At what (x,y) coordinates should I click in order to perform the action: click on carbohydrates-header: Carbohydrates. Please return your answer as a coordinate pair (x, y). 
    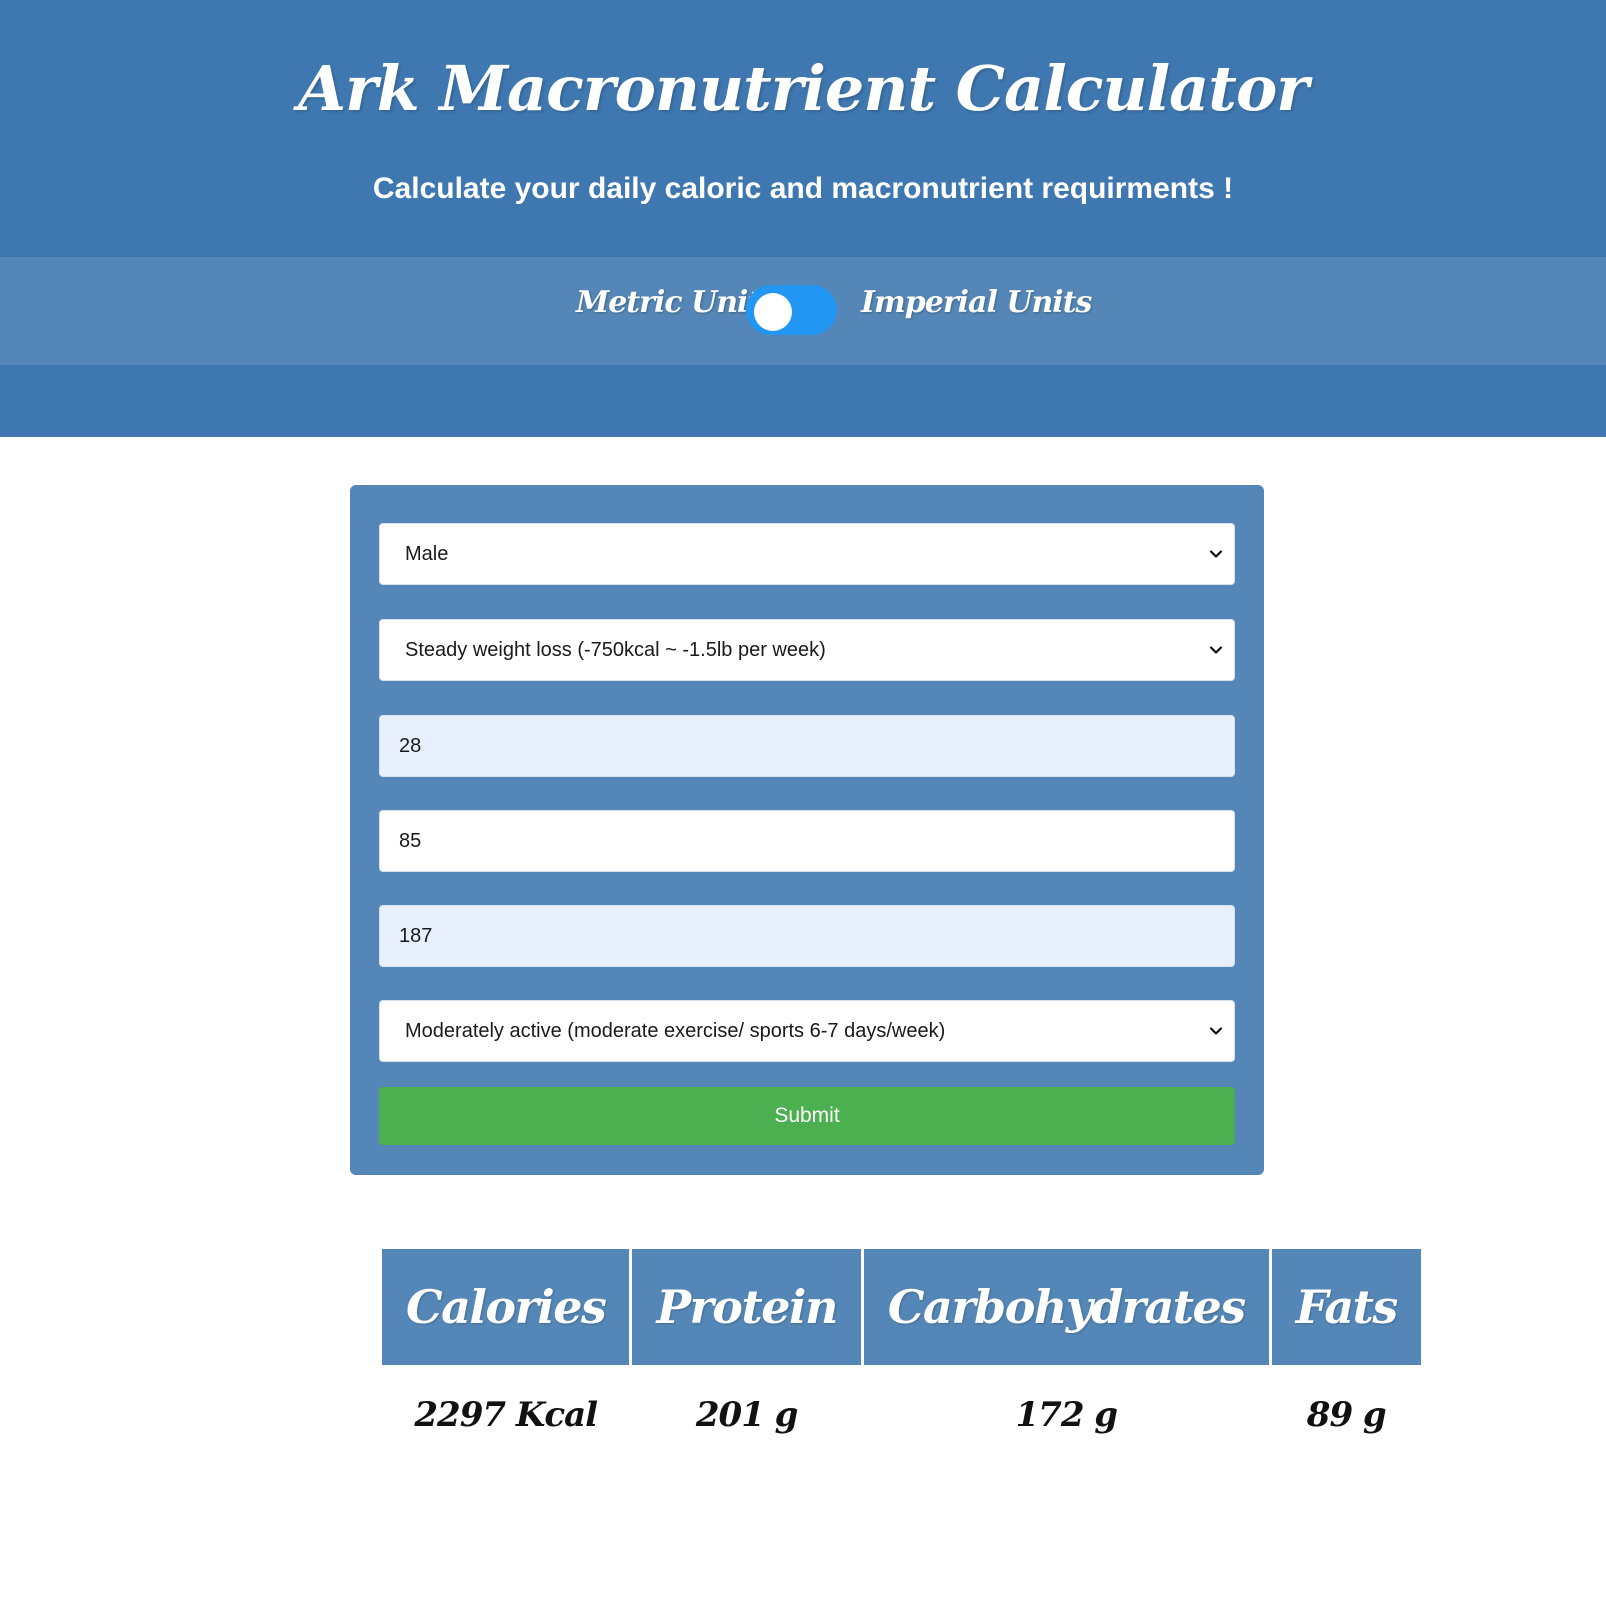
    Looking at the image, I should click on (1066, 1307).